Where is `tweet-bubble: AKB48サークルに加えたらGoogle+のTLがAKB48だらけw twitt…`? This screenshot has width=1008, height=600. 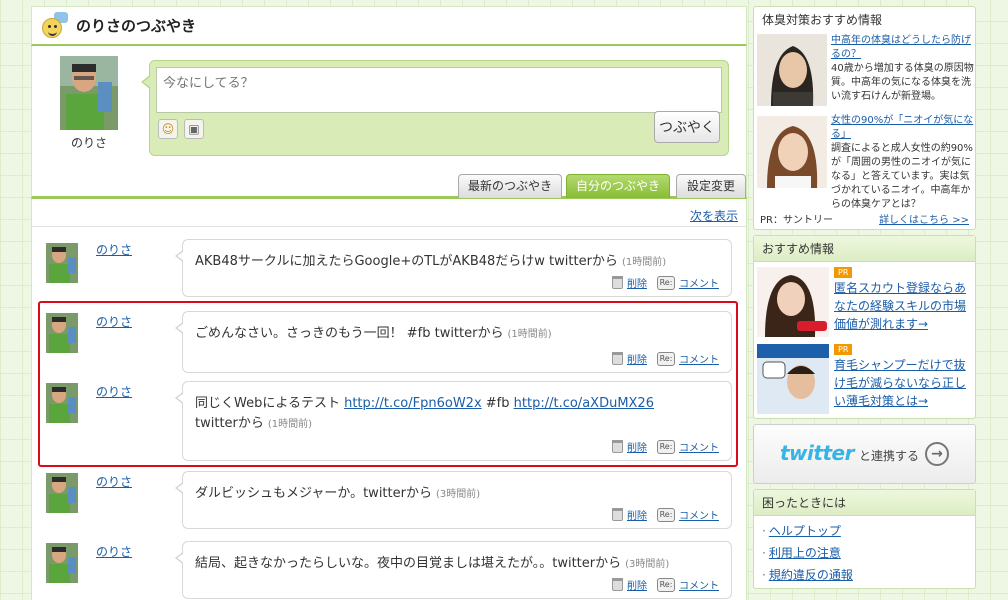
tweet-bubble: AKB48サークルに加えたらGoogle+のTLがAKB48だらけw twitt… is located at coordinates (453, 268).